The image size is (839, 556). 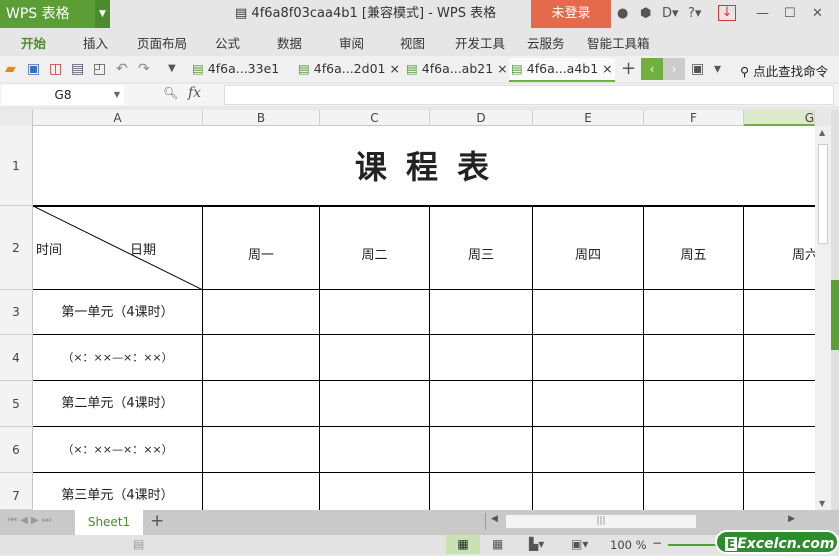 I want to click on add-sheet-icon: +, so click(x=157, y=521).